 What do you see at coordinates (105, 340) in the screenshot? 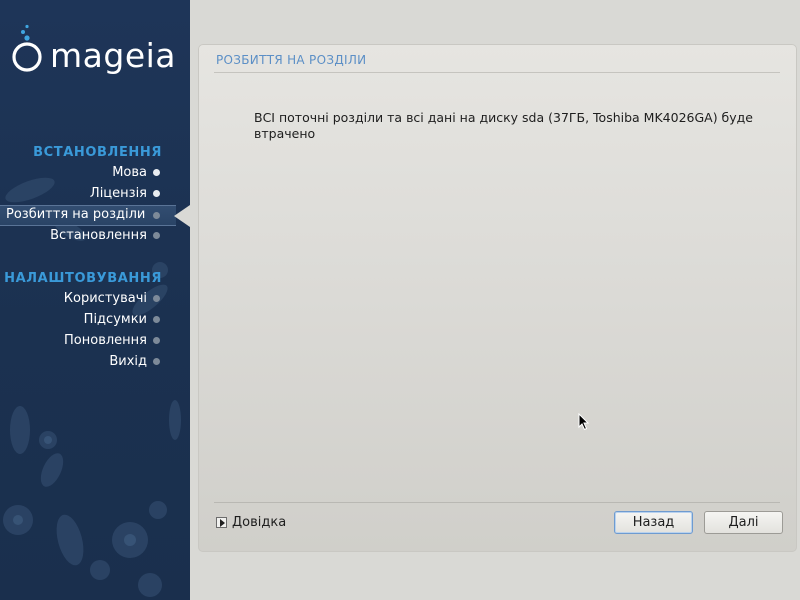
I see `step-updates: Поновлення` at bounding box center [105, 340].